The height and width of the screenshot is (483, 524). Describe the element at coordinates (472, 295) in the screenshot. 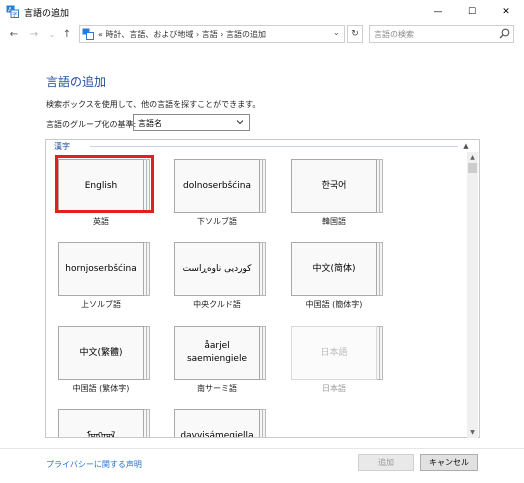

I see `vertical-scrollbar` at that location.